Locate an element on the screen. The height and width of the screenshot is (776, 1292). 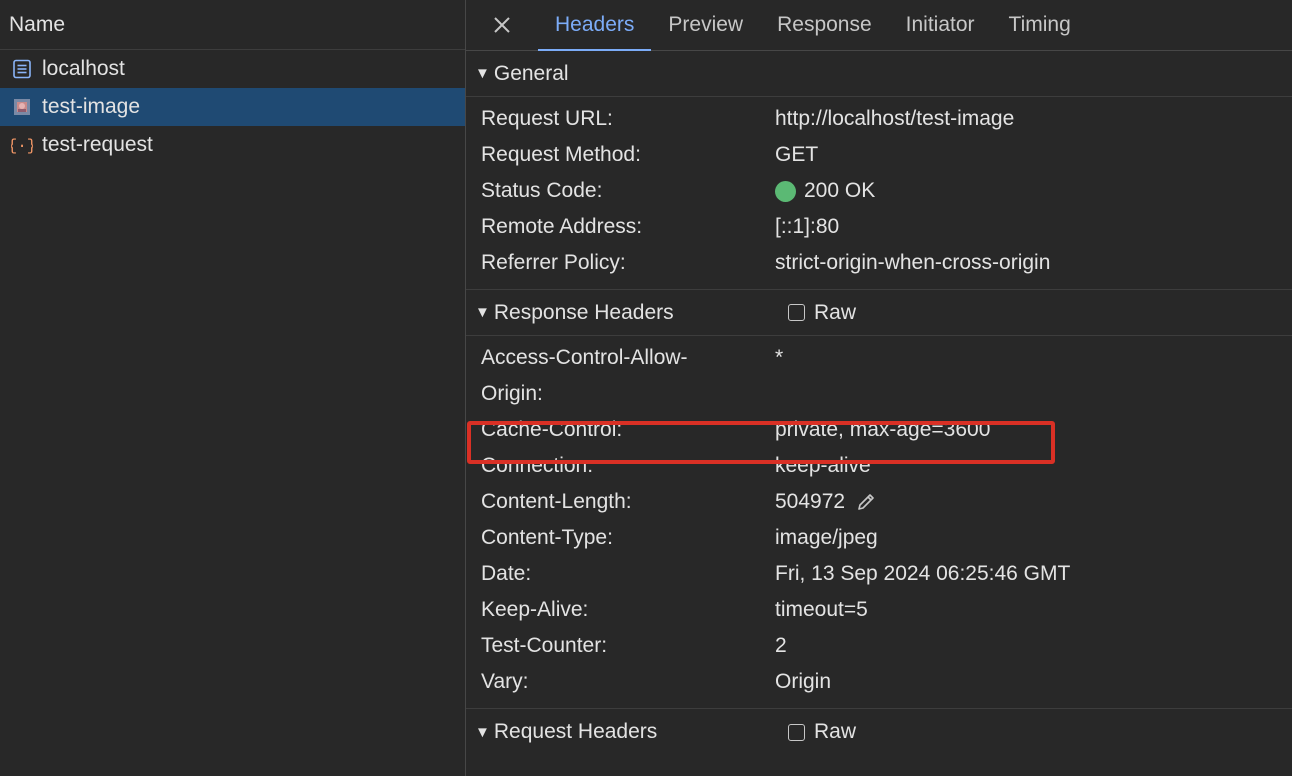
header-row: Remote Address: [::1]:80 is located at coordinates (879, 227).